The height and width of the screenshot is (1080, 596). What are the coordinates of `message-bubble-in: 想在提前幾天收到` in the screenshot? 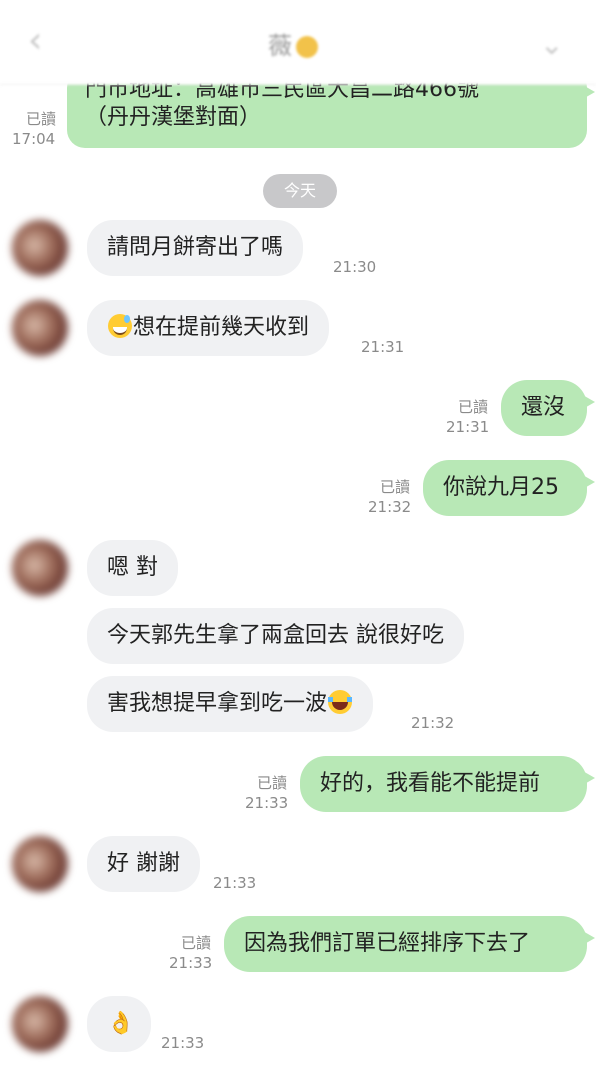 It's located at (208, 328).